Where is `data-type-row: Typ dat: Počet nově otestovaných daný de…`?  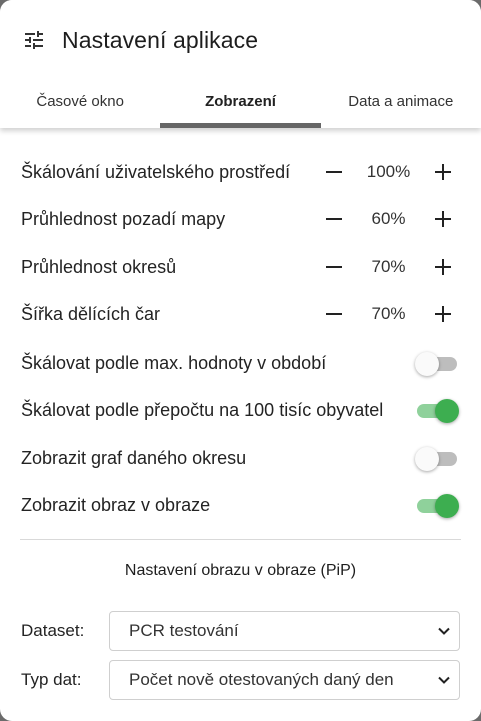 data-type-row: Typ dat: Počet nově otestovaných daný de… is located at coordinates (240, 680).